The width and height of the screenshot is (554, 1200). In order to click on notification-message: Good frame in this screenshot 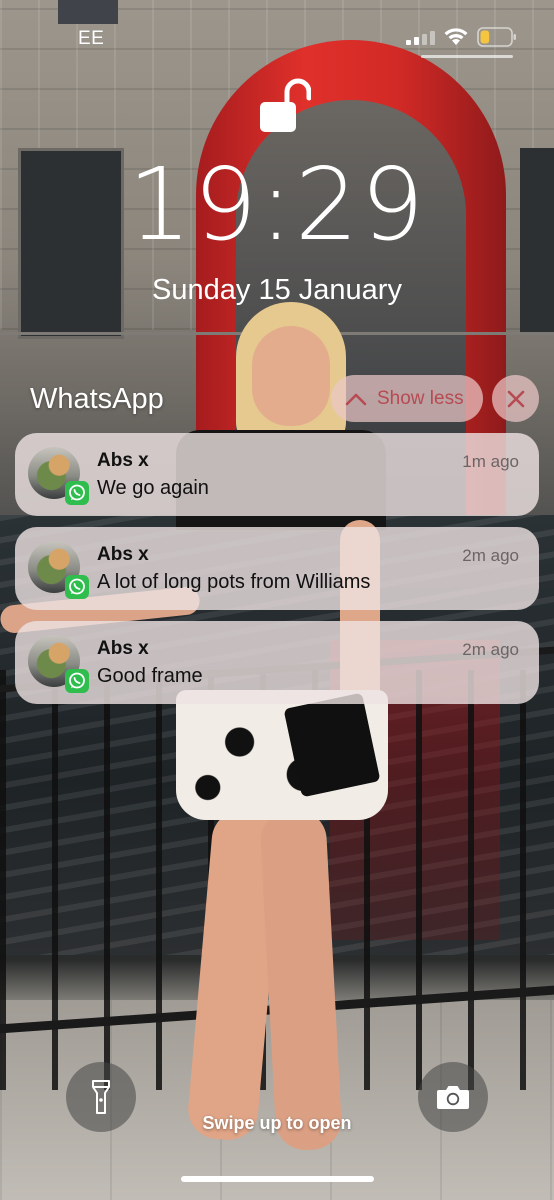, I will do `click(150, 676)`.